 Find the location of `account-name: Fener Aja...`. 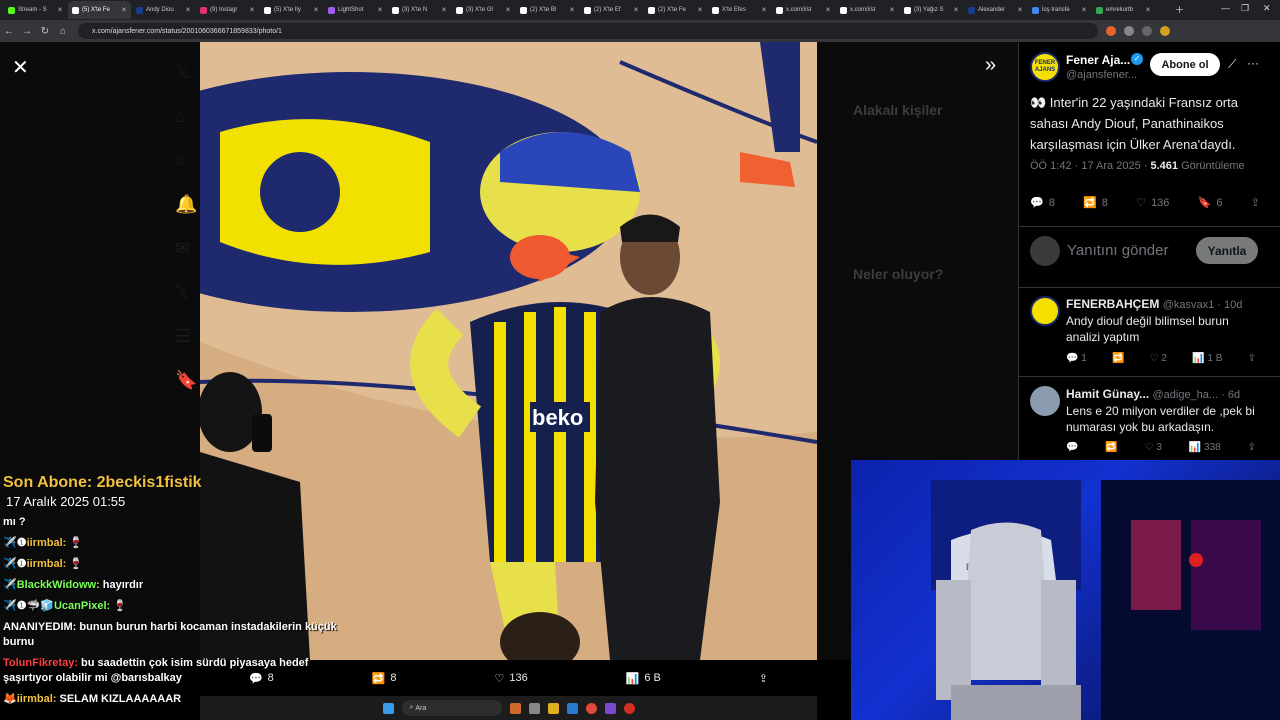

account-name: Fener Aja... is located at coordinates (1098, 60).